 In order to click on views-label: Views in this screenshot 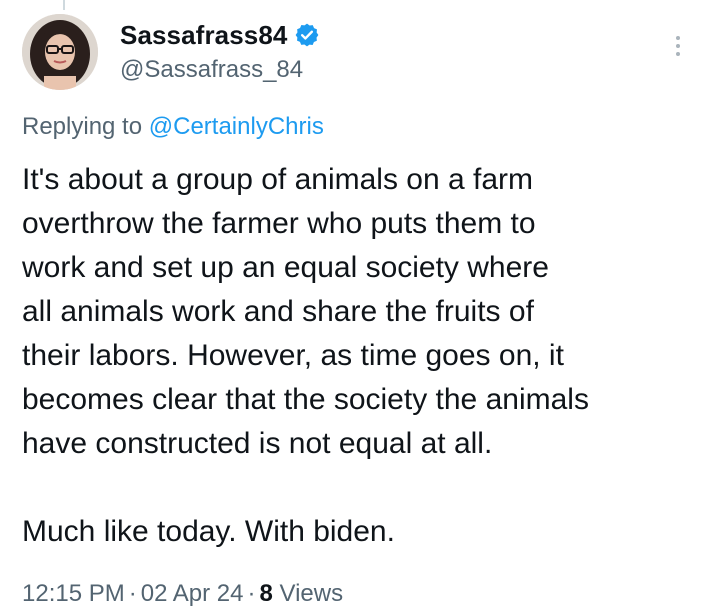, I will do `click(308, 593)`.